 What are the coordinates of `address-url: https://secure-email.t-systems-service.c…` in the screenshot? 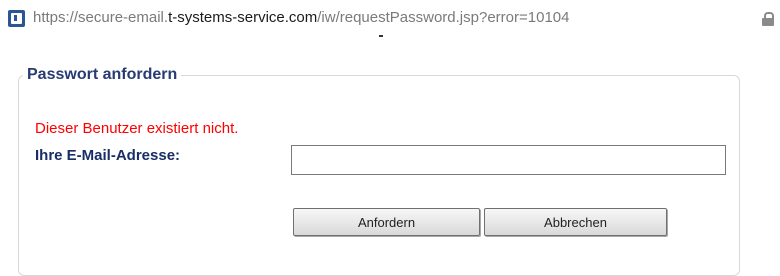 It's located at (301, 17).